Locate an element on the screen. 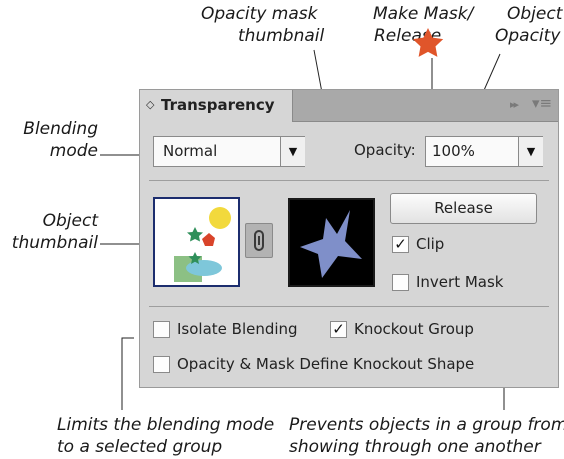  blending-mode-callout: Blending mode is located at coordinates (60, 140).